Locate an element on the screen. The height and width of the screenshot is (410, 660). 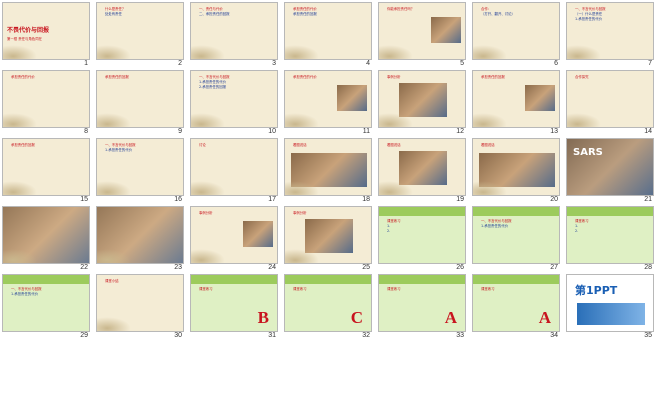
slide-cell: 22 is located at coordinates (46, 239).